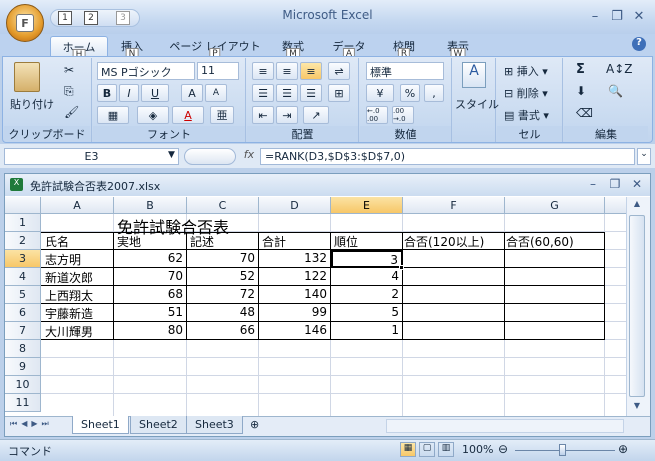 This screenshot has width=655, height=461. What do you see at coordinates (311, 71) in the screenshot?
I see `align-bottom-button: ≡` at bounding box center [311, 71].